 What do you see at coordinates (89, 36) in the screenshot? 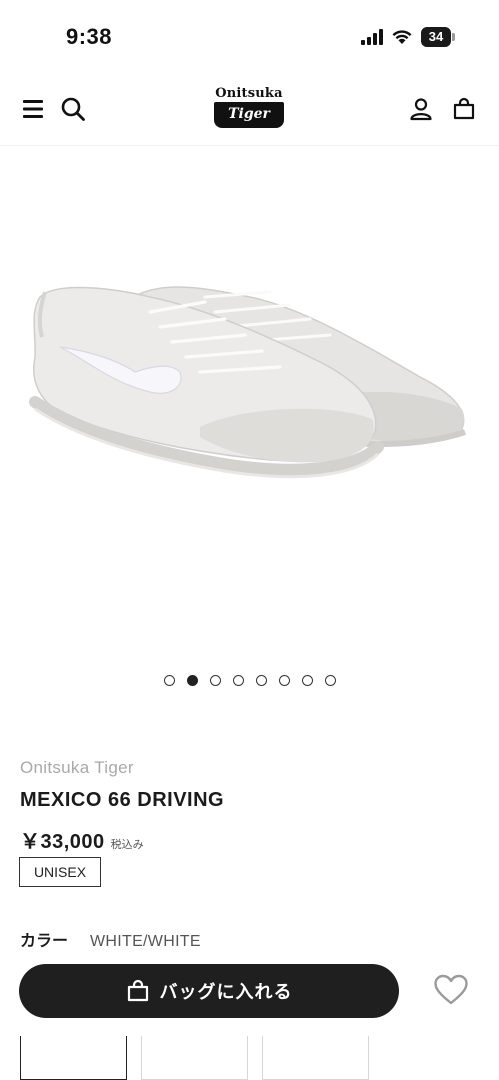
I see `status-time: 9:38` at bounding box center [89, 36].